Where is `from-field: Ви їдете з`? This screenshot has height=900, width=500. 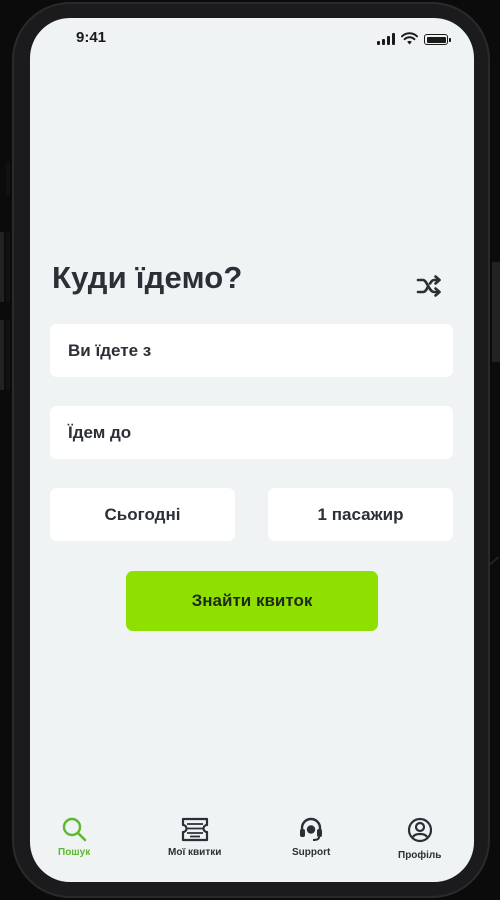 from-field: Ви їдете з is located at coordinates (251, 350).